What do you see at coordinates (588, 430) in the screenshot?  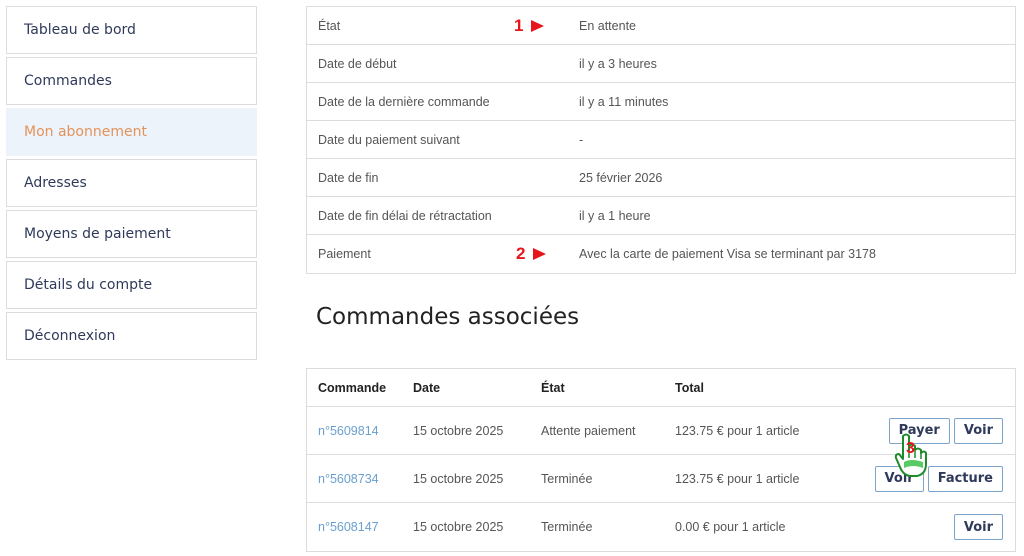 I see `order-state: Attente paiement` at bounding box center [588, 430].